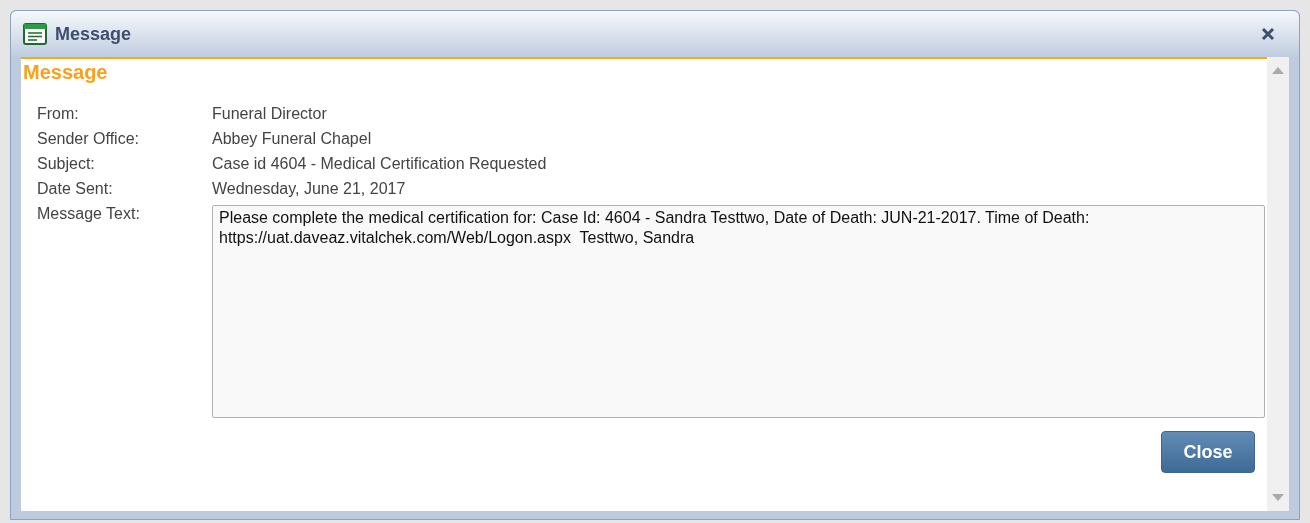  What do you see at coordinates (270, 114) in the screenshot?
I see `field-value: Funeral Director` at bounding box center [270, 114].